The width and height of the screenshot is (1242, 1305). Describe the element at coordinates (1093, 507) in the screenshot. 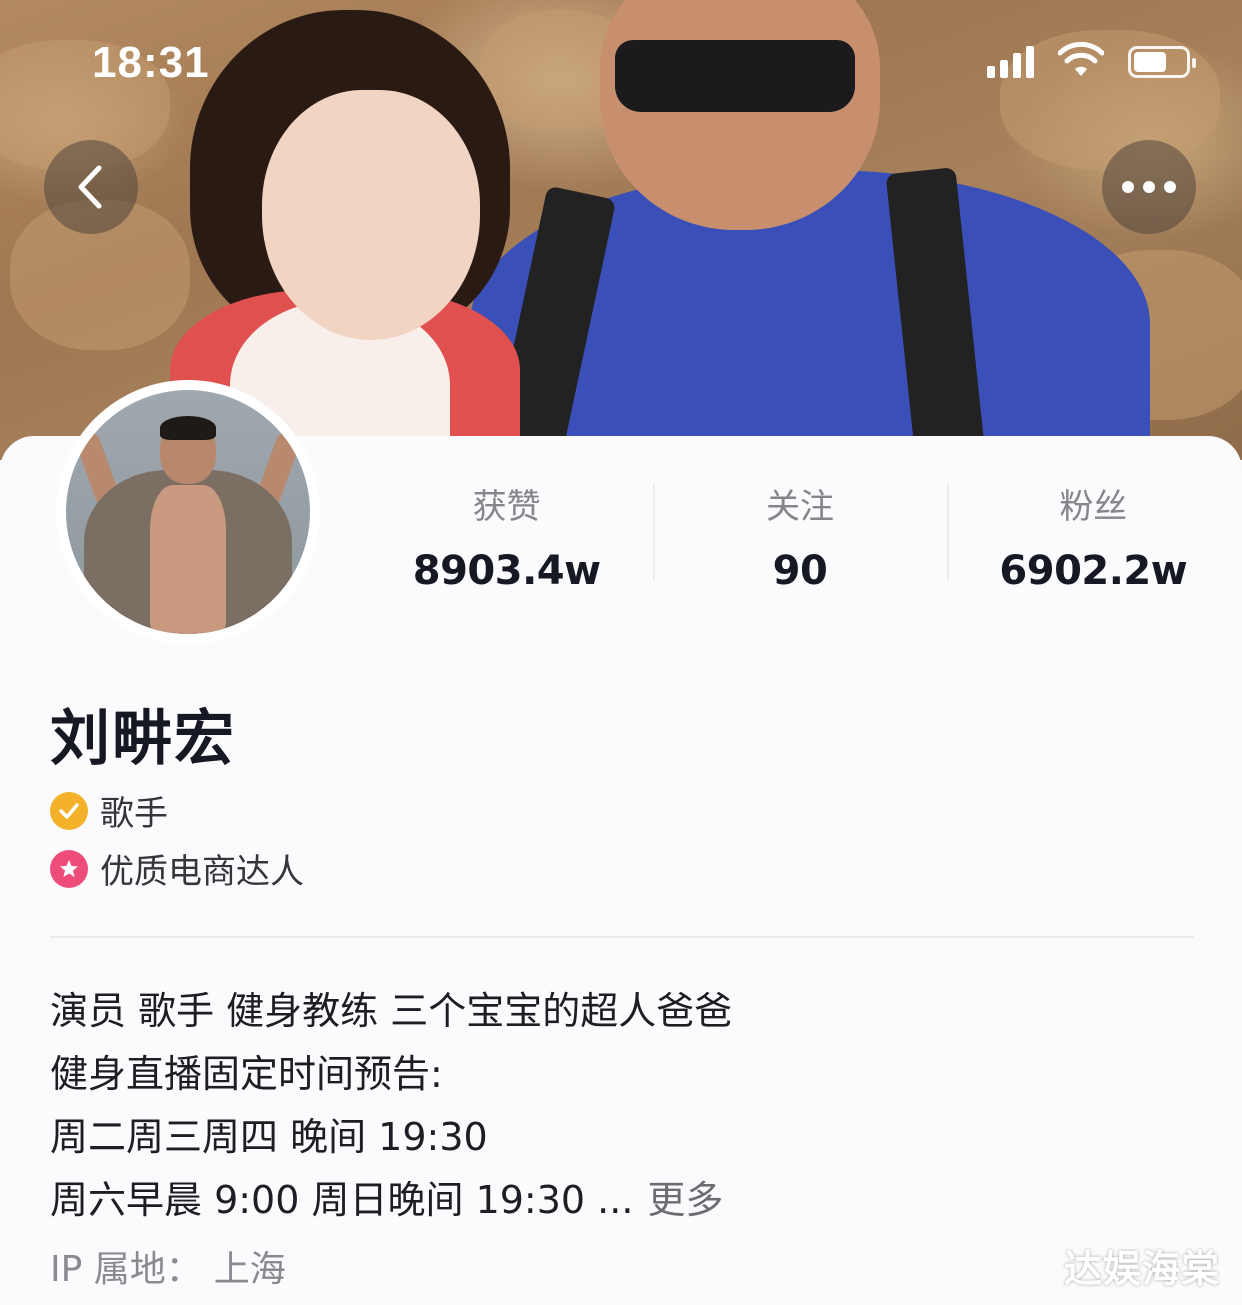

I see `stat-label: 粉丝` at that location.